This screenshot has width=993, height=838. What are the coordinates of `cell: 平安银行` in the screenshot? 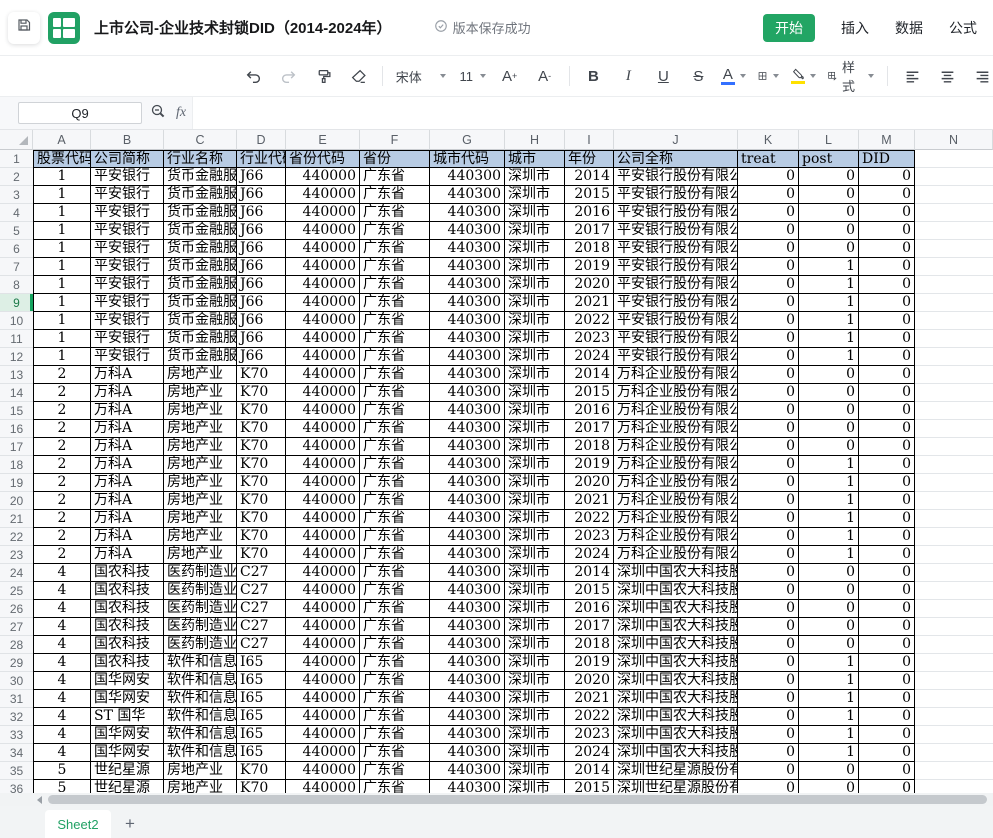 It's located at (127, 321).